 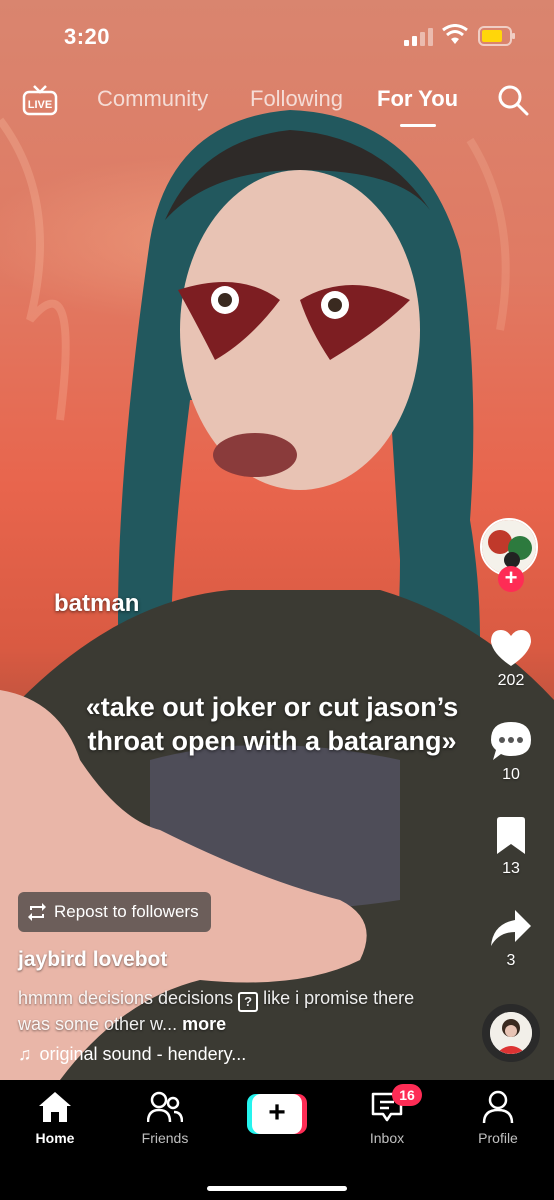 I want to click on creator-username: jaybird lovebot, so click(x=92, y=960).